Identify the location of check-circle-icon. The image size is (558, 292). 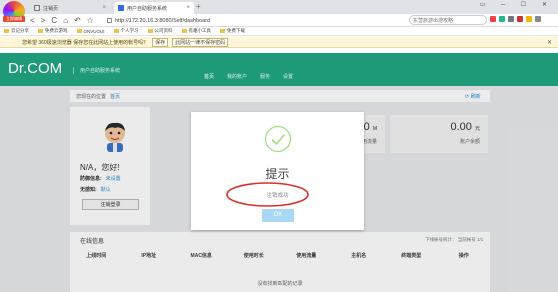
(278, 139).